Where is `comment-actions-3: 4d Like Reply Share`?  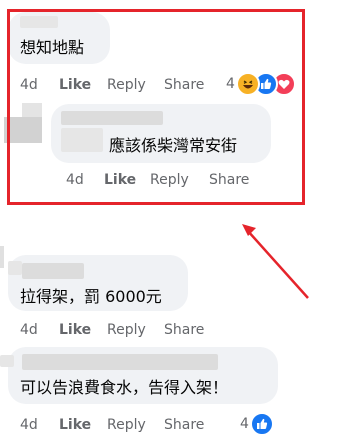 comment-actions-3: 4d Like Reply Share is located at coordinates (120, 330).